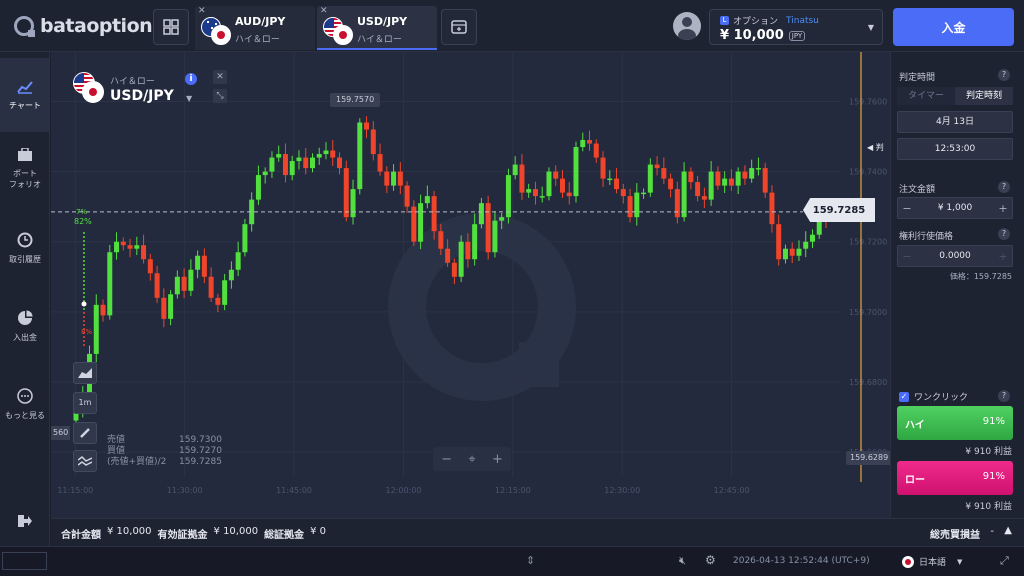  I want to click on more-icon, so click(25, 396).